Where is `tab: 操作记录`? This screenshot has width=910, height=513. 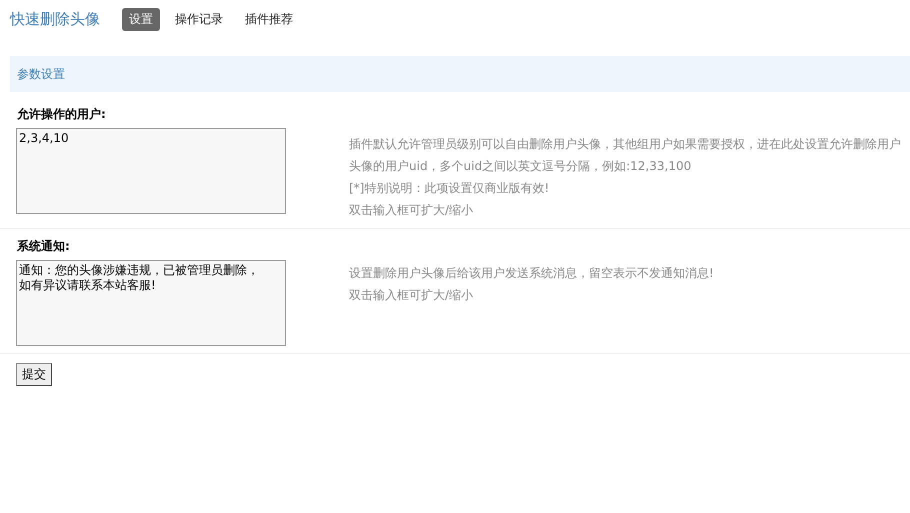
tab: 操作记录 is located at coordinates (199, 19).